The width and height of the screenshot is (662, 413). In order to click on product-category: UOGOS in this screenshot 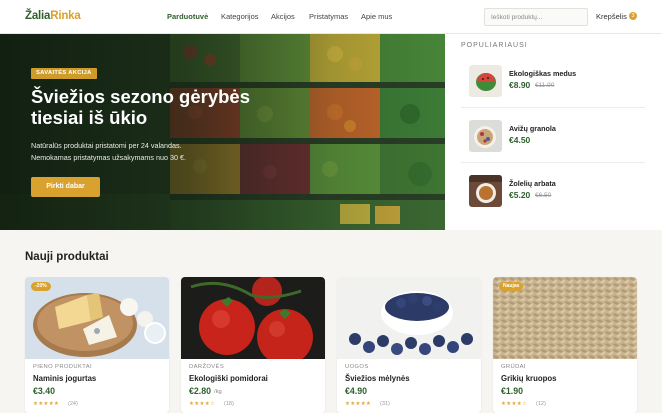, I will do `click(357, 367)`.